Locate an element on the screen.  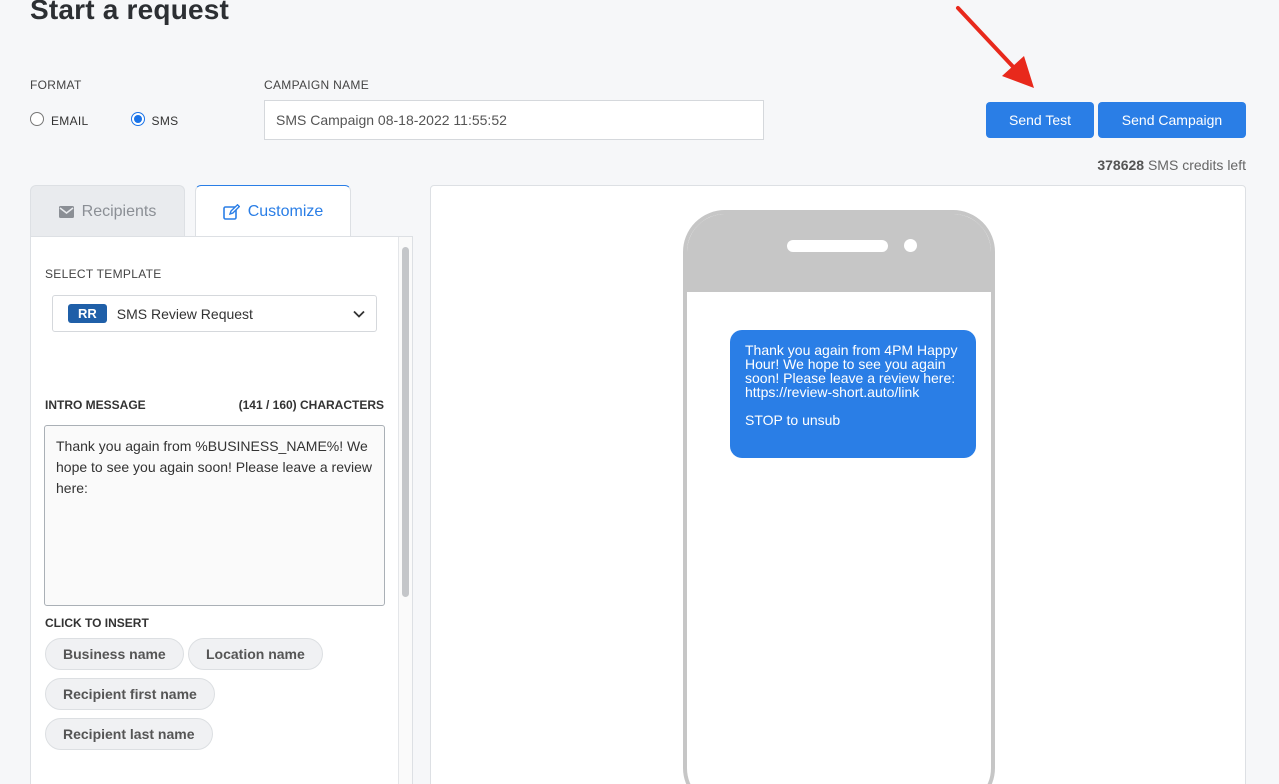
tab-recipients: Recipients is located at coordinates (107, 211).